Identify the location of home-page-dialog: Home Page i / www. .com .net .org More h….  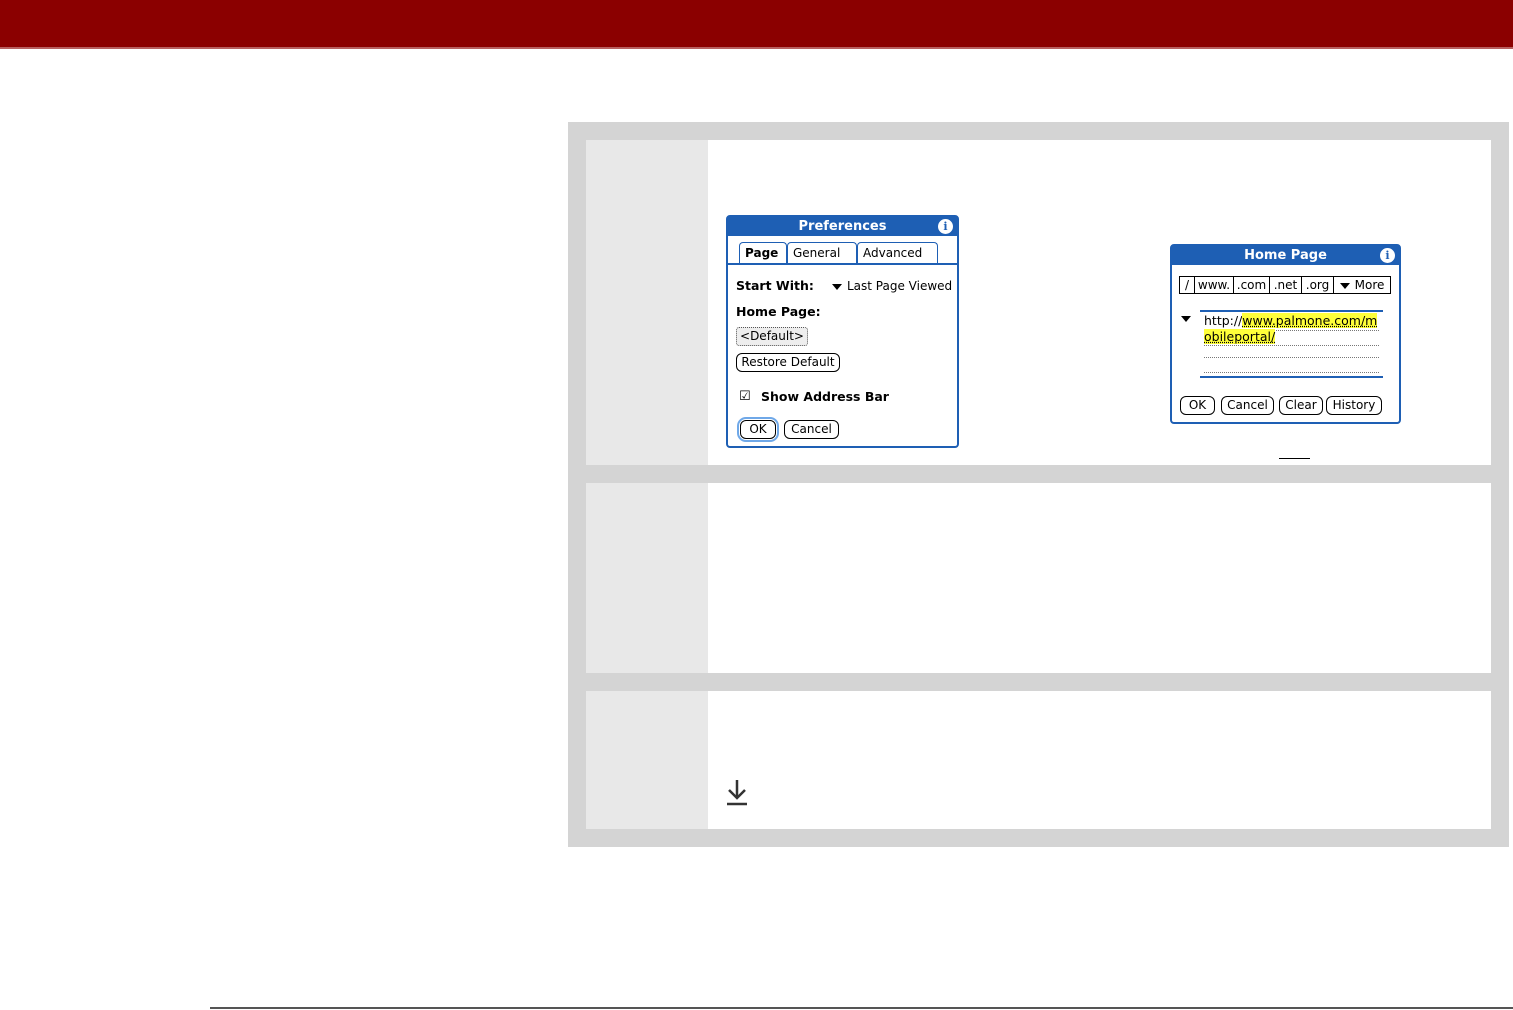
(1285, 334).